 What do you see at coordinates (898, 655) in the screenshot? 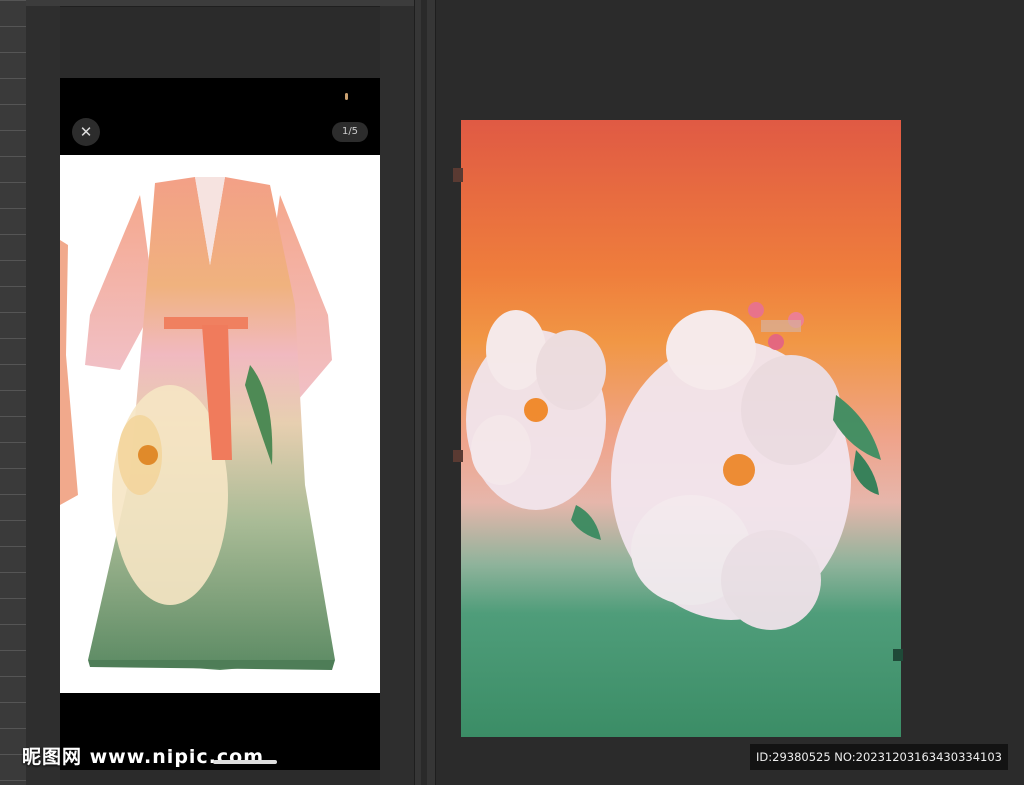
I see `resize-handle-bottom-right` at bounding box center [898, 655].